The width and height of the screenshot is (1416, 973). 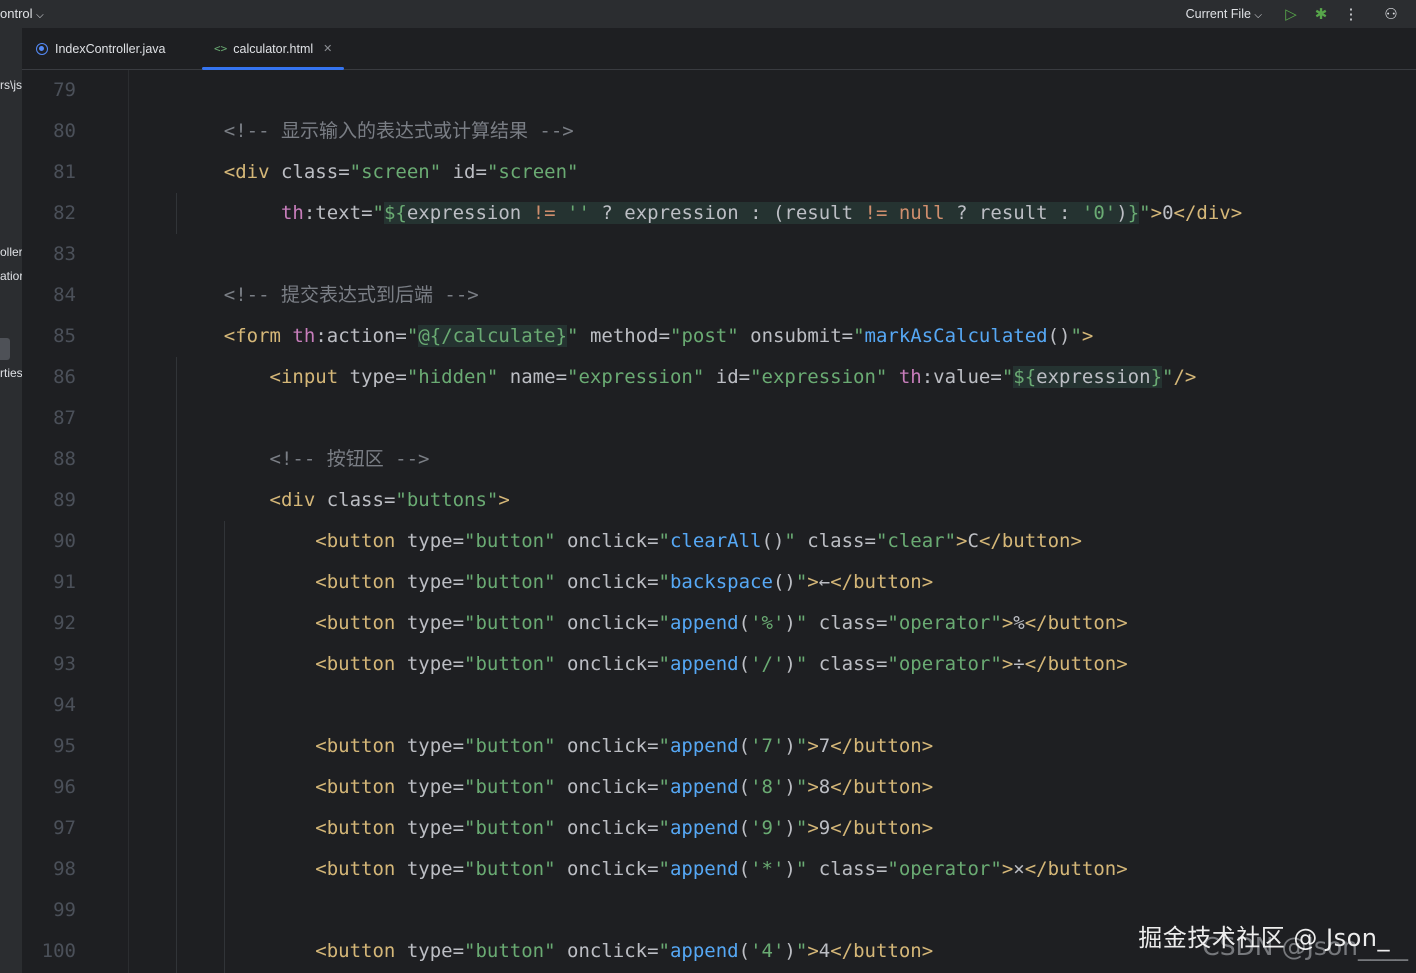 What do you see at coordinates (349, 459) in the screenshot?
I see `code-text: <!-- 按钮区 -->` at bounding box center [349, 459].